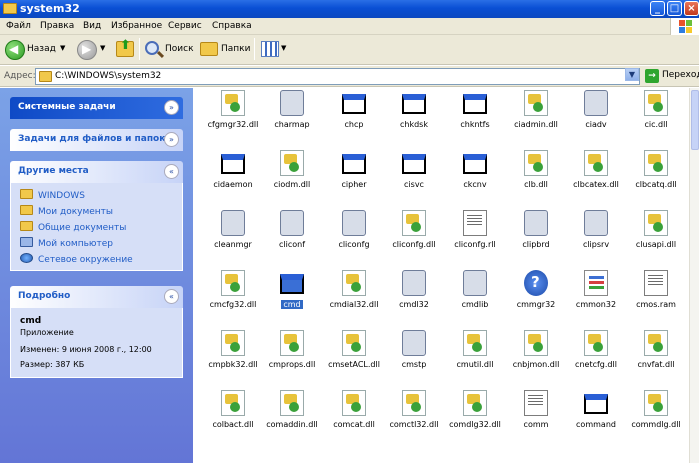 This screenshot has height=463, width=699. Describe the element at coordinates (10, 8) in the screenshot. I see `folder-icon` at that location.